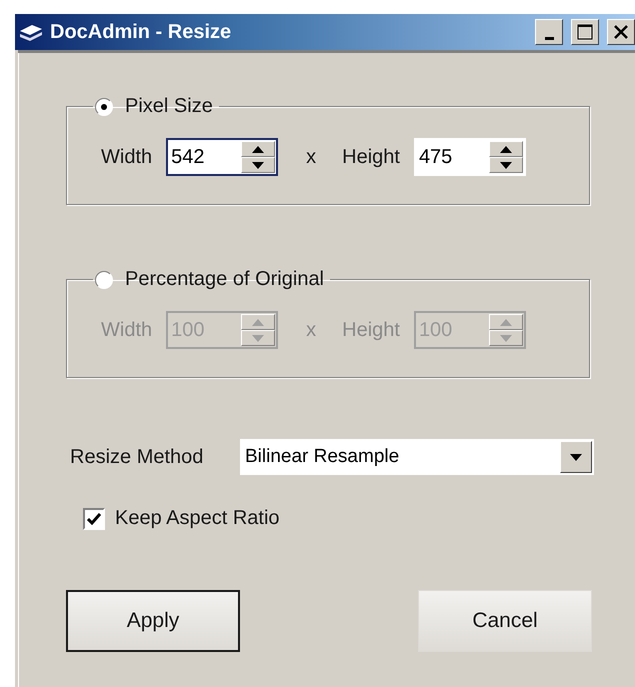 The image size is (635, 687). Describe the element at coordinates (452, 157) in the screenshot. I see `number-field: 475` at that location.